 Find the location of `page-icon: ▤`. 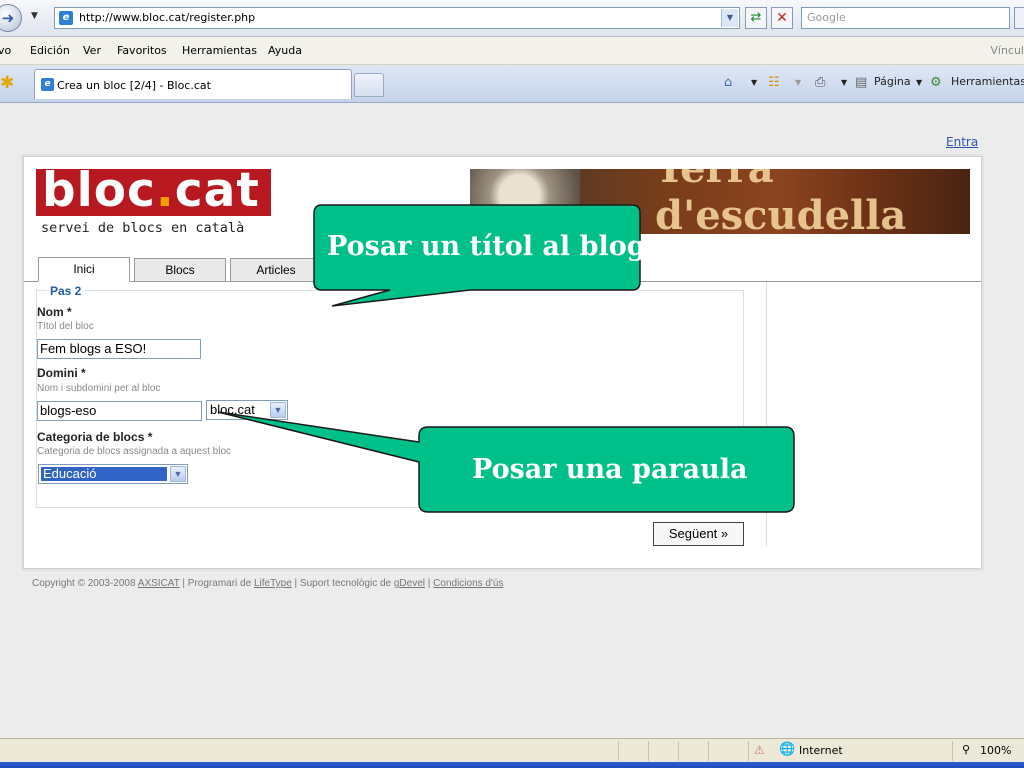

page-icon: ▤ is located at coordinates (861, 82).